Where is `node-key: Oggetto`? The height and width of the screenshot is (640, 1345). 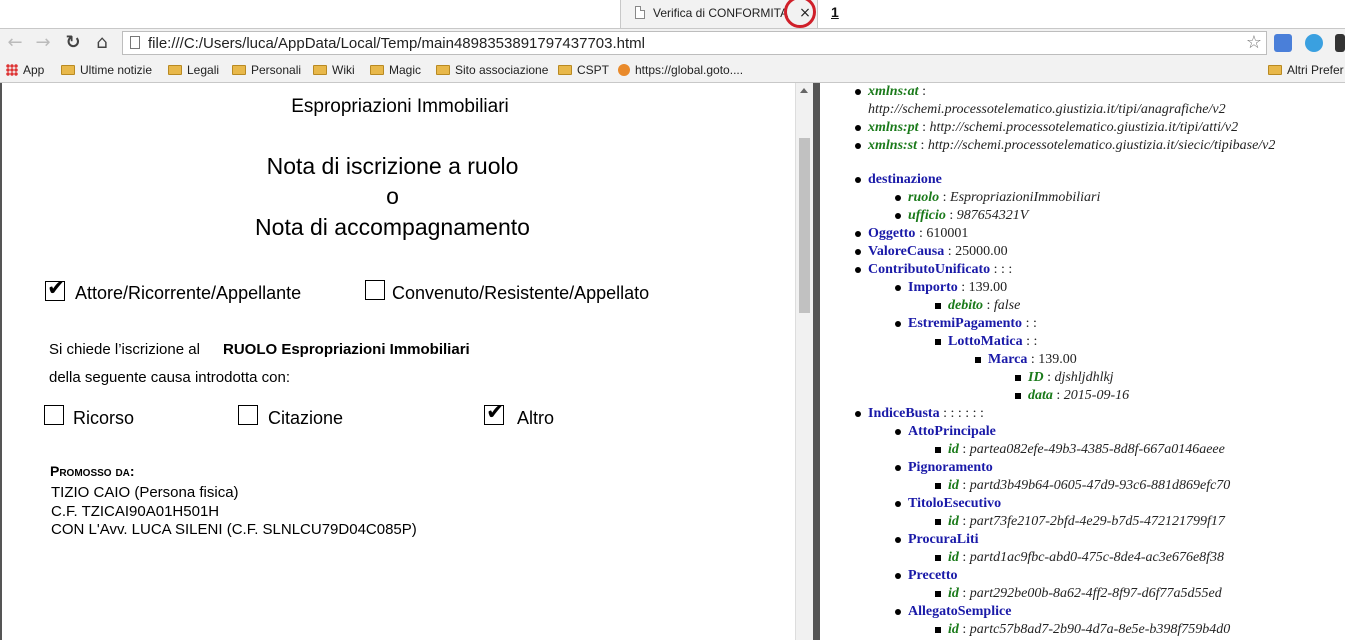
node-key: Oggetto is located at coordinates (892, 233).